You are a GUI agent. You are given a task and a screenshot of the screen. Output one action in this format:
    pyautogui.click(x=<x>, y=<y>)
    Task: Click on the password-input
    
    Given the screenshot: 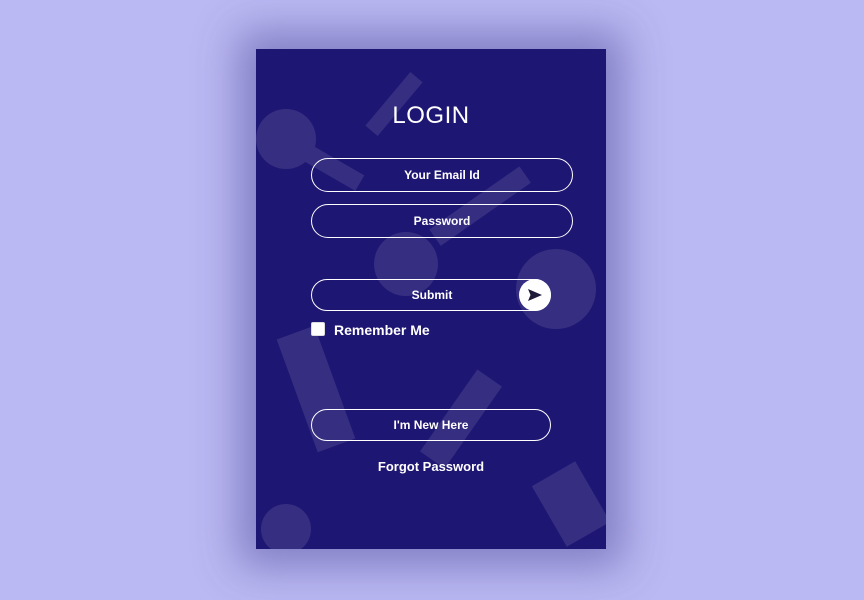 What is the action you would take?
    pyautogui.click(x=442, y=221)
    